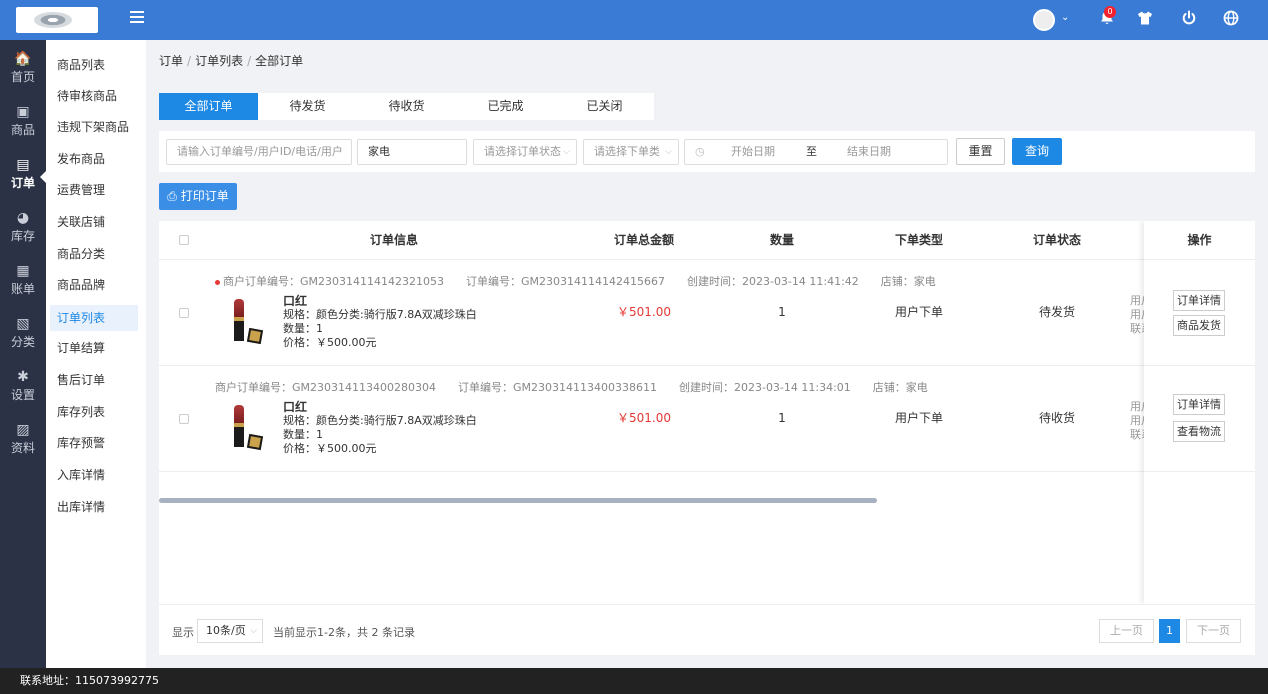  I want to click on order-status-select: 请选择订单状态 ⌵, so click(525, 152).